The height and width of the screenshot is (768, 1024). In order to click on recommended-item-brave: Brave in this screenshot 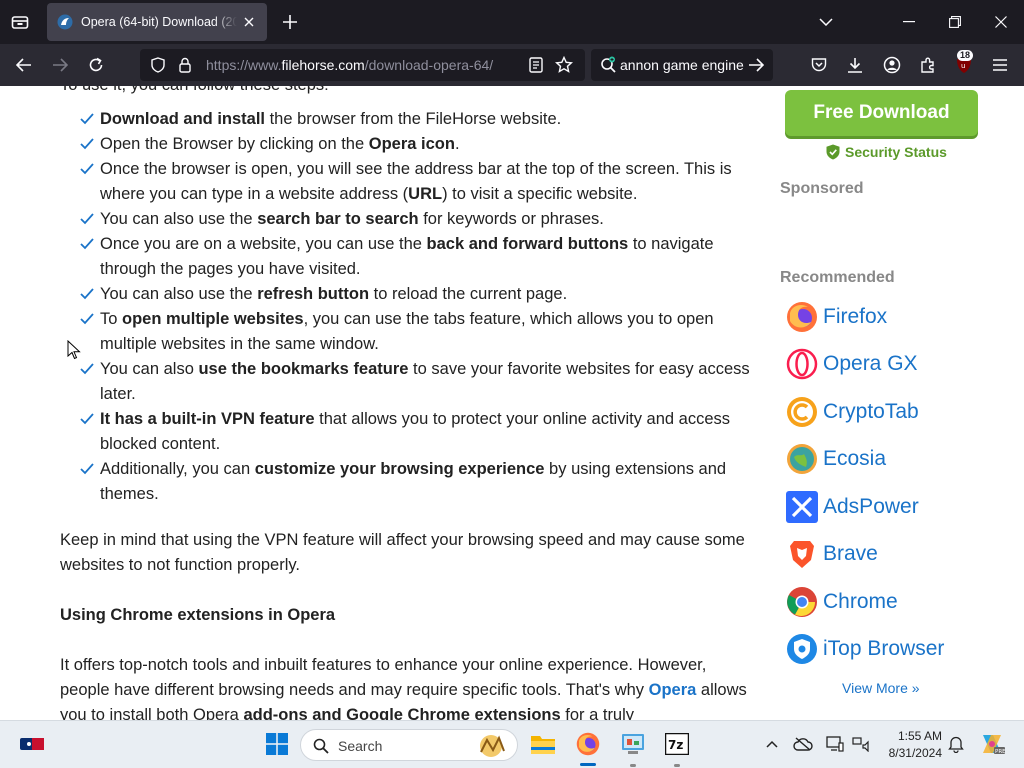, I will do `click(832, 554)`.